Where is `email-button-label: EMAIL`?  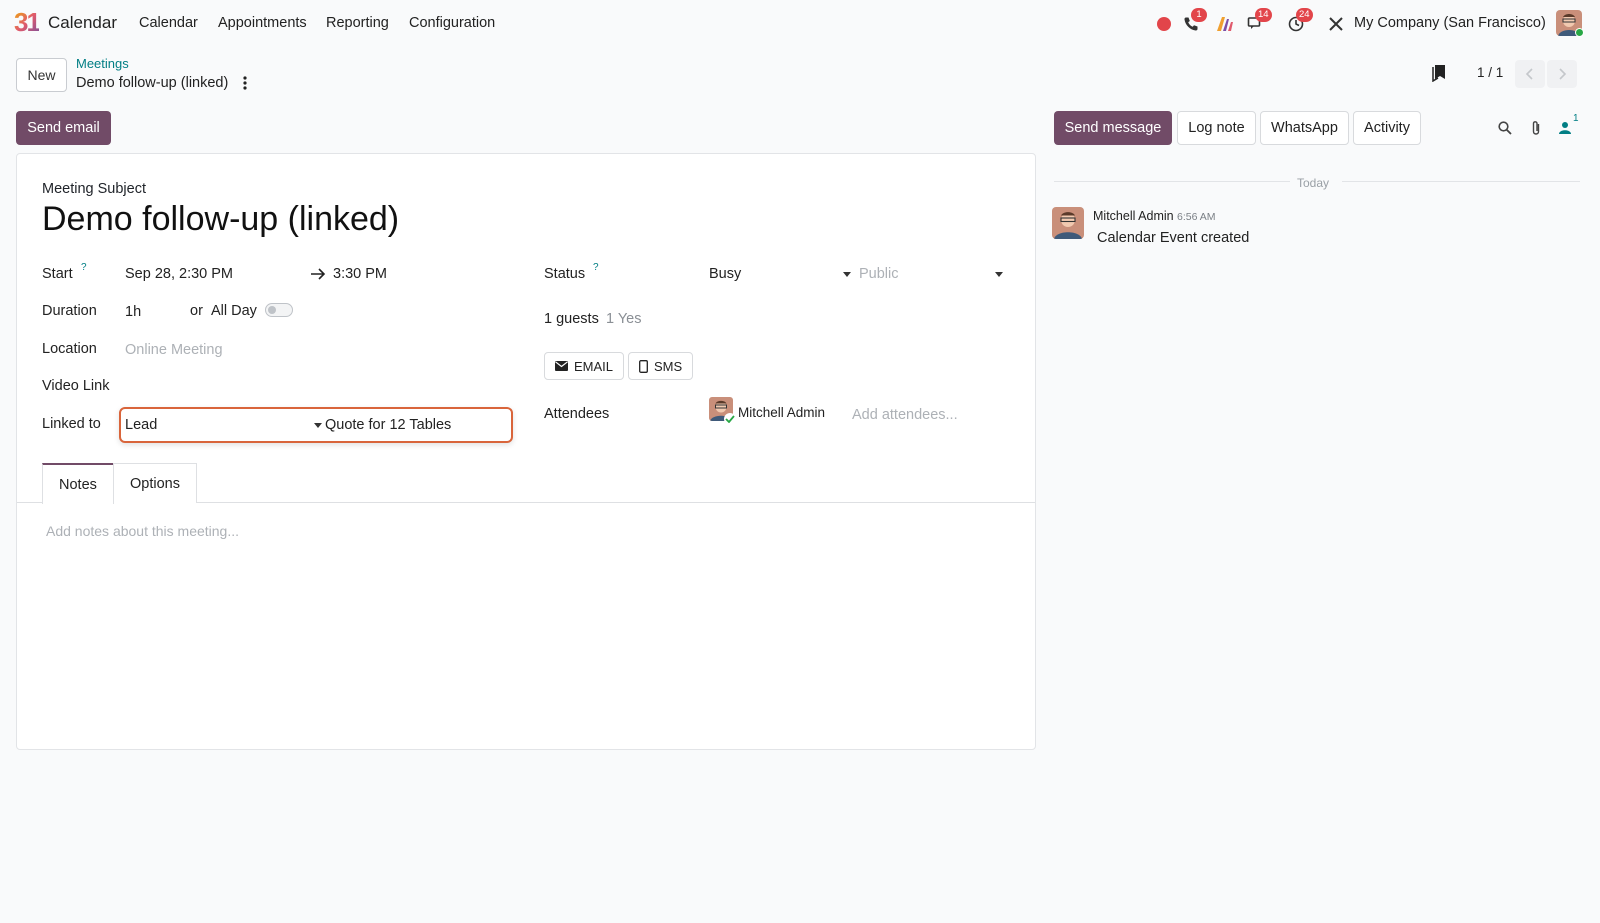 email-button-label: EMAIL is located at coordinates (594, 366).